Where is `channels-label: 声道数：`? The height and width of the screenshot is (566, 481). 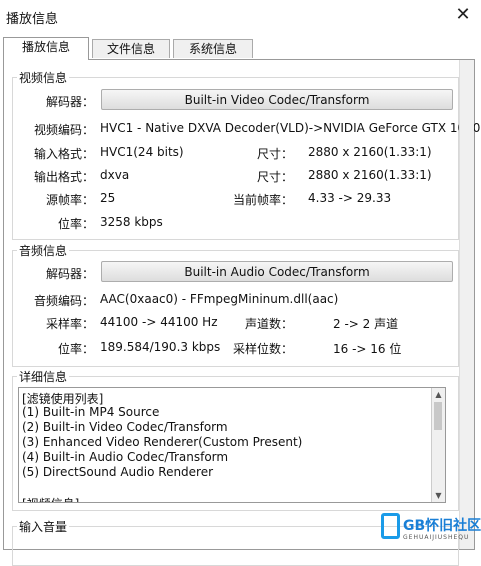
channels-label: 声道数： is located at coordinates (268, 324).